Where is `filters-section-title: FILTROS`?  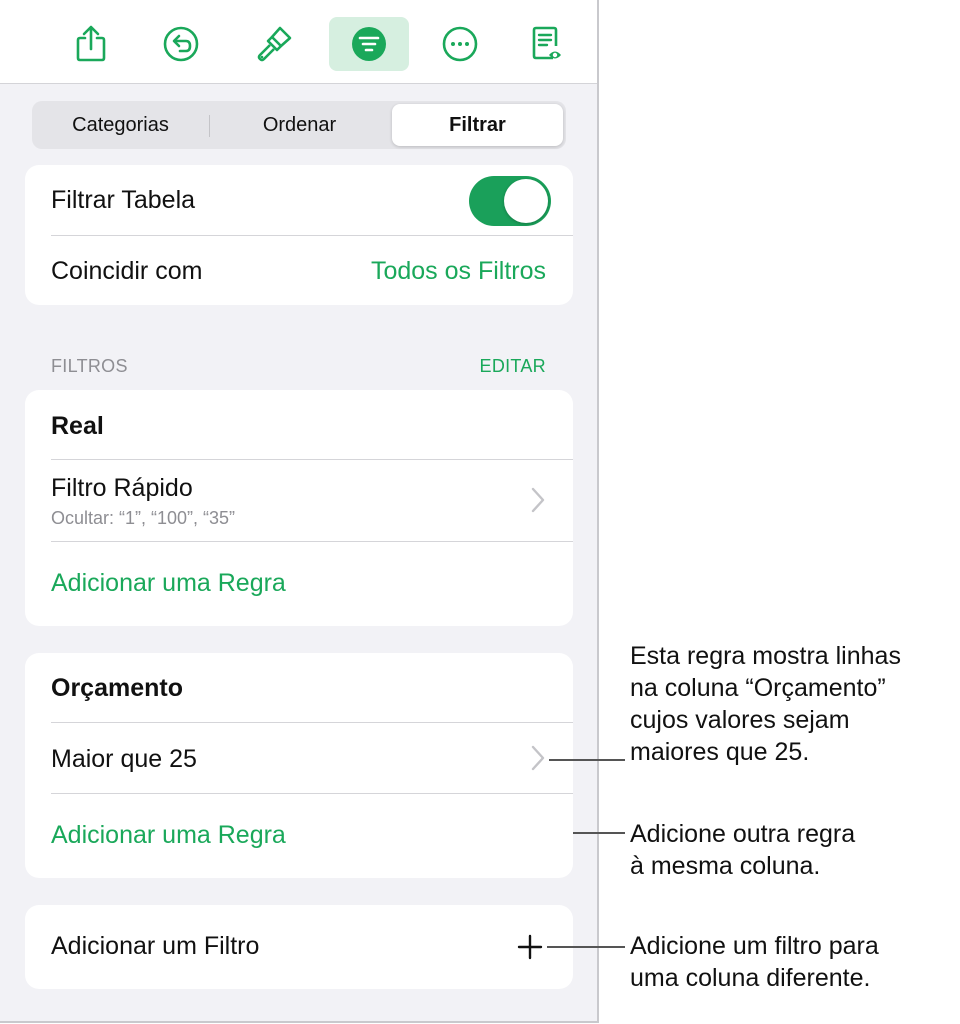 filters-section-title: FILTROS is located at coordinates (89, 366).